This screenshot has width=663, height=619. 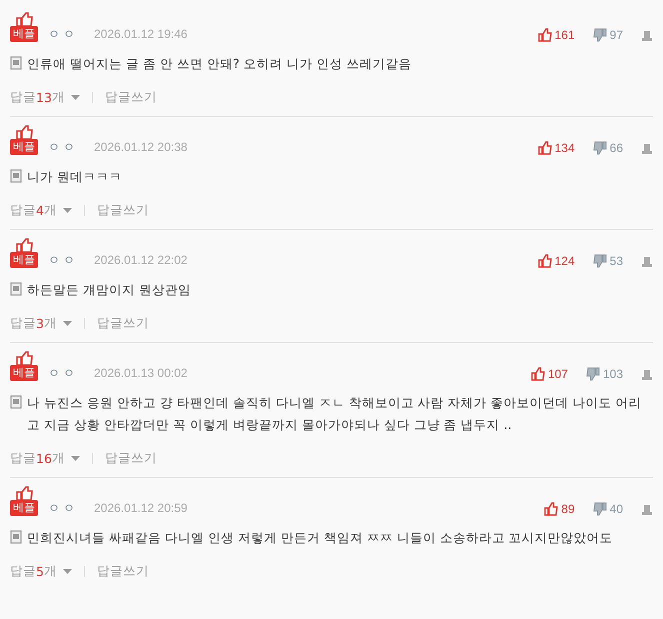 What do you see at coordinates (141, 34) in the screenshot?
I see `comment-date: 2026.01.12 19:46` at bounding box center [141, 34].